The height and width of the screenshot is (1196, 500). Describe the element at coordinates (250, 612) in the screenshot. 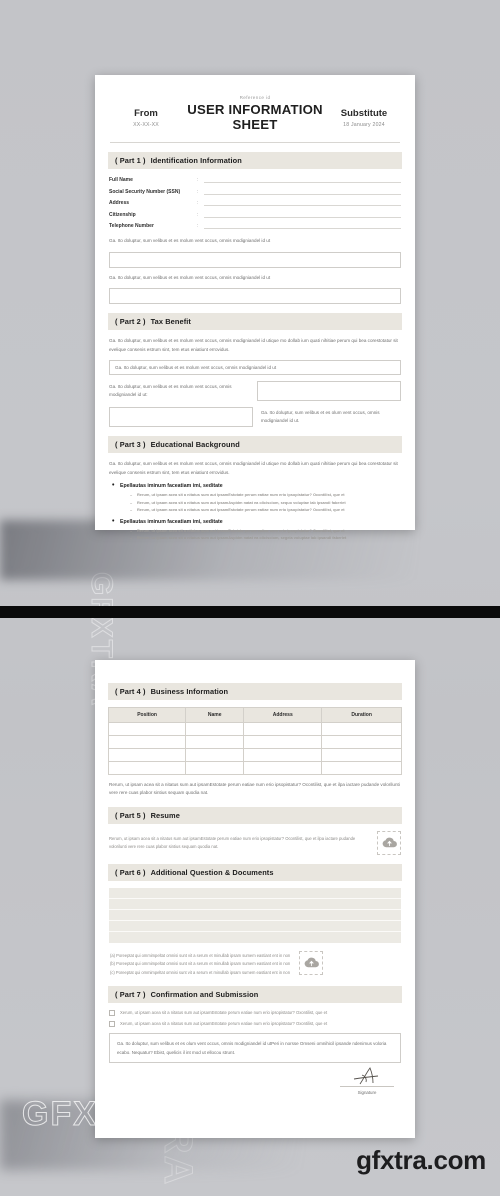

I see `page-divider-band` at that location.